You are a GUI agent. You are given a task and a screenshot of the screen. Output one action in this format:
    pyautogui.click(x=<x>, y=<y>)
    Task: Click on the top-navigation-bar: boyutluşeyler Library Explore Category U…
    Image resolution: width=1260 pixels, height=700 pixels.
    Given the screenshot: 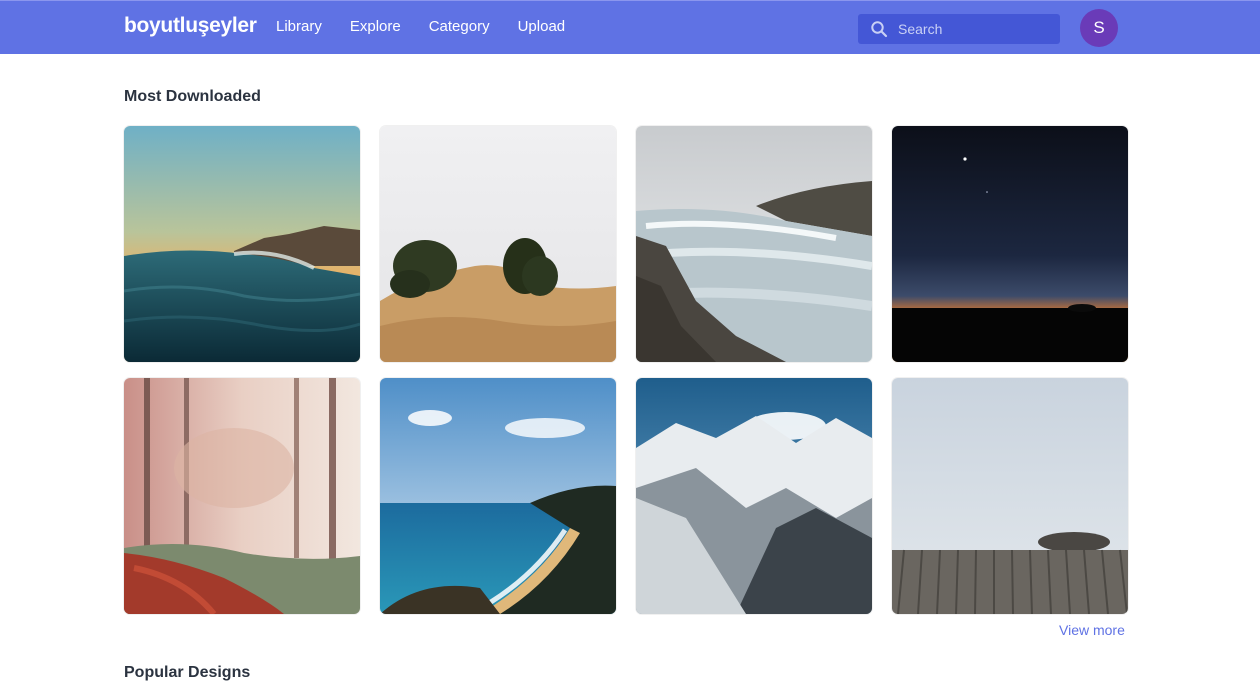 What is the action you would take?
    pyautogui.click(x=630, y=27)
    